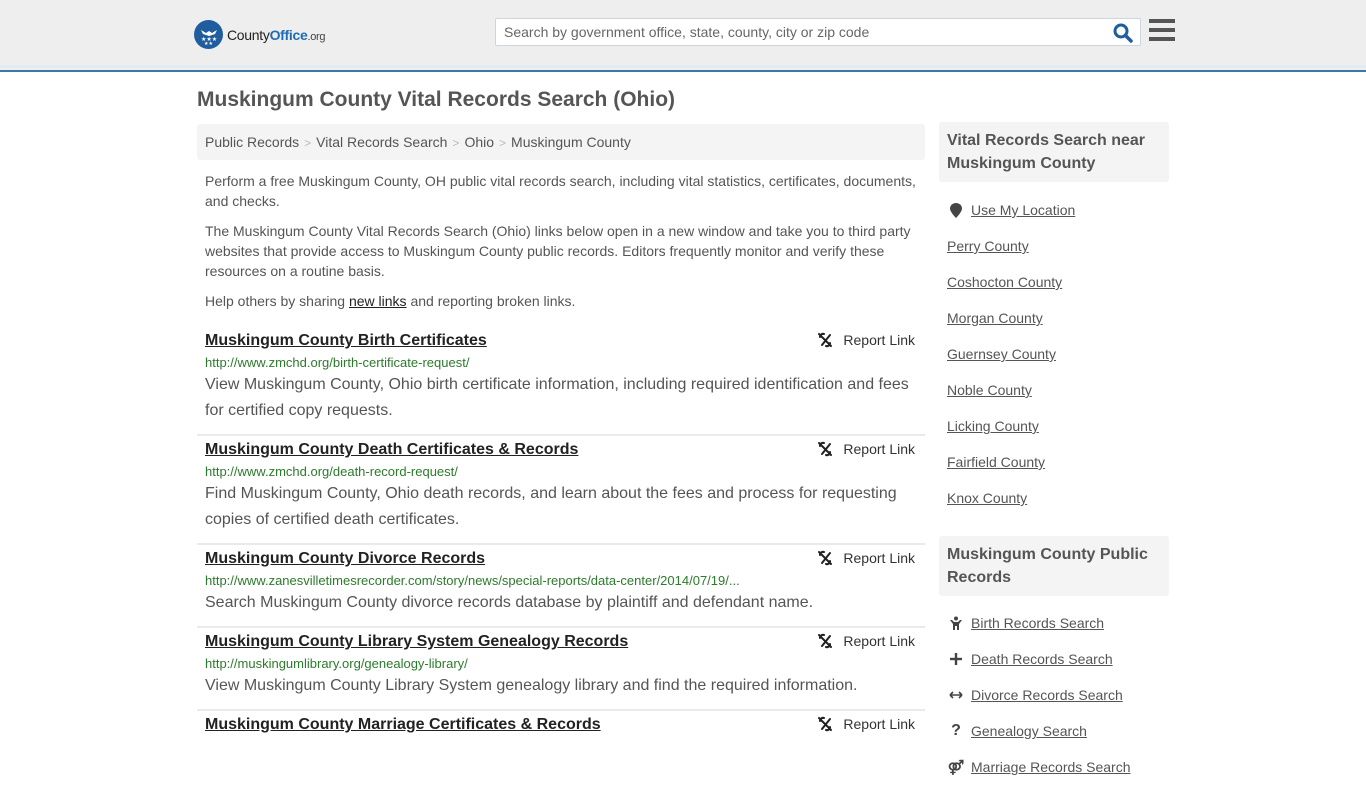 The width and height of the screenshot is (1366, 785). Describe the element at coordinates (1162, 31) in the screenshot. I see `hamburger-menu-icon` at that location.